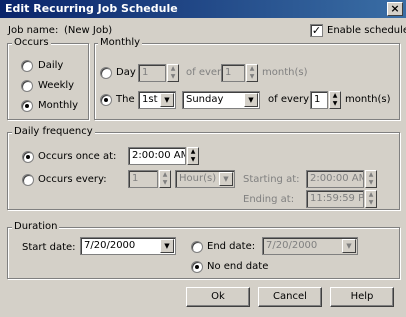 The width and height of the screenshot is (406, 317). What do you see at coordinates (72, 179) in the screenshot?
I see `occurs-every-label: Occurs every:` at bounding box center [72, 179].